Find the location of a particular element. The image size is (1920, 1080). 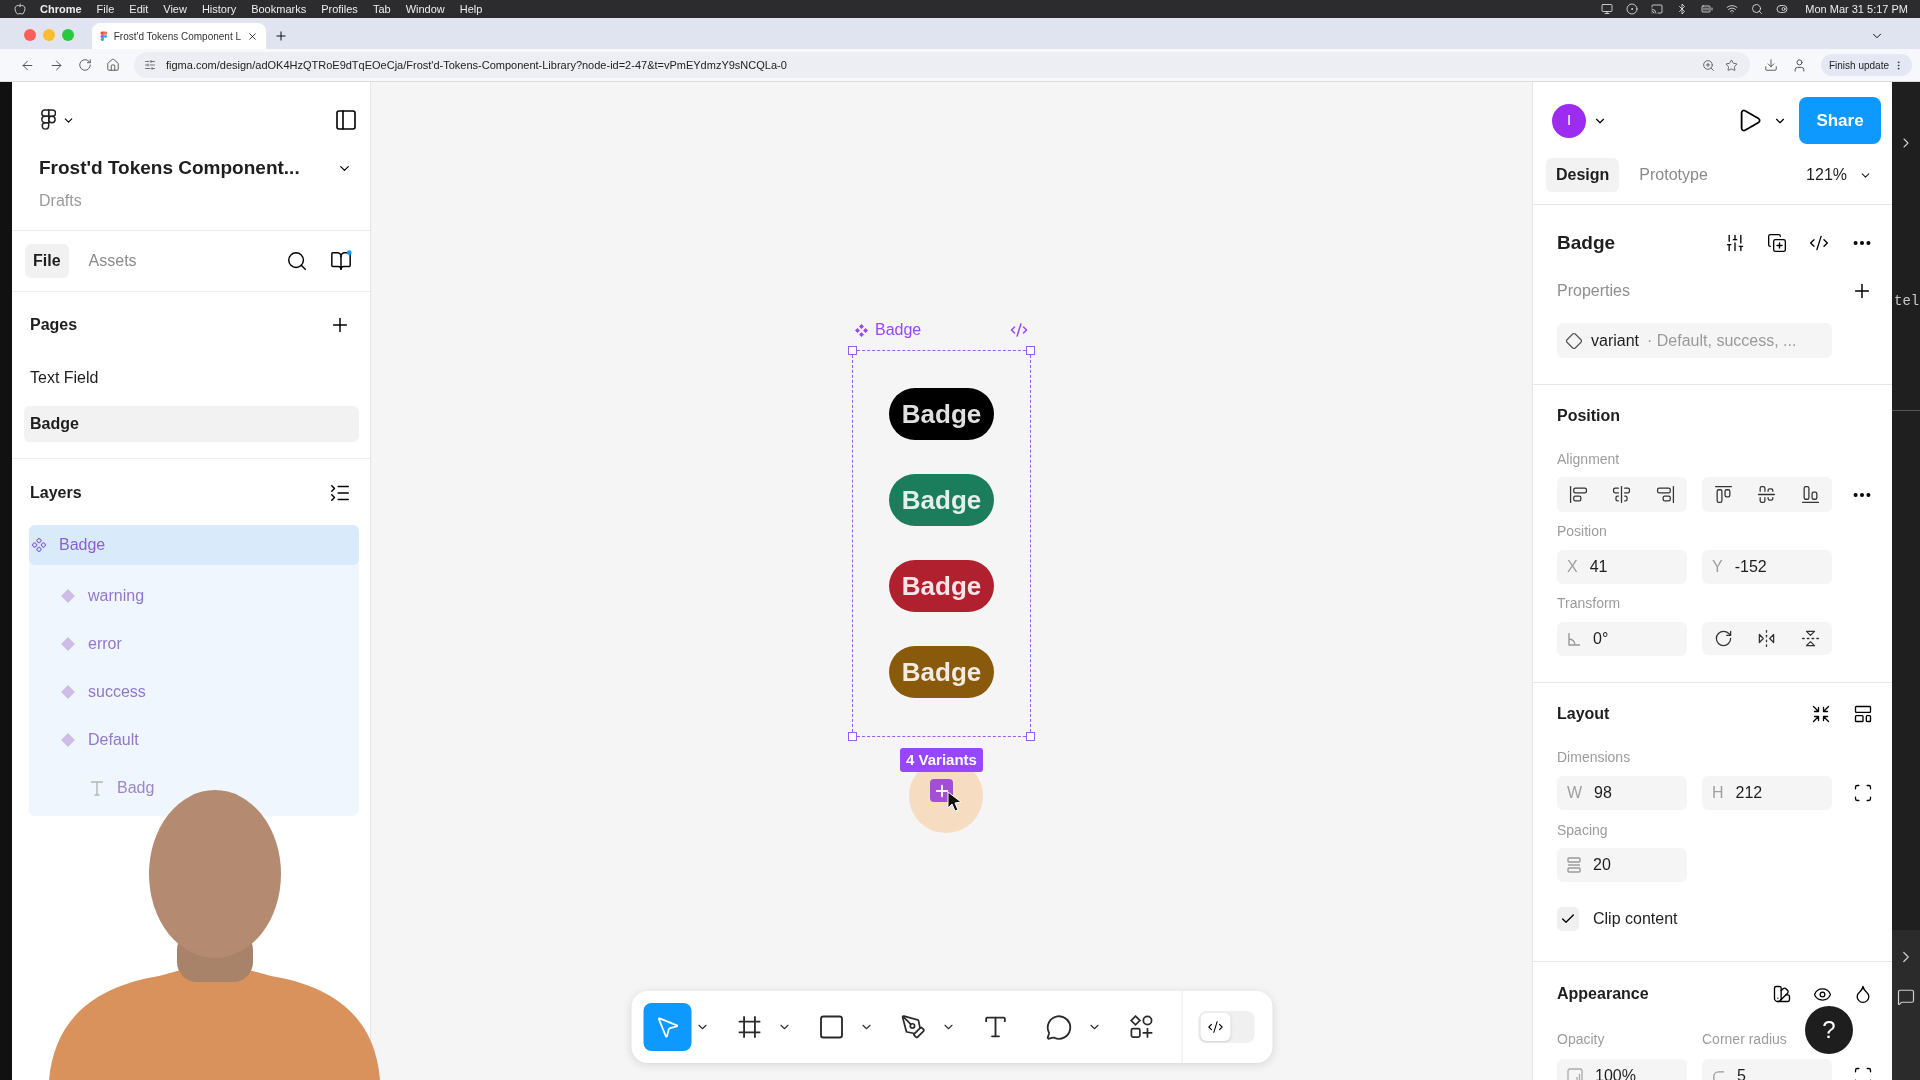

layer-name: Badg is located at coordinates (136, 788).